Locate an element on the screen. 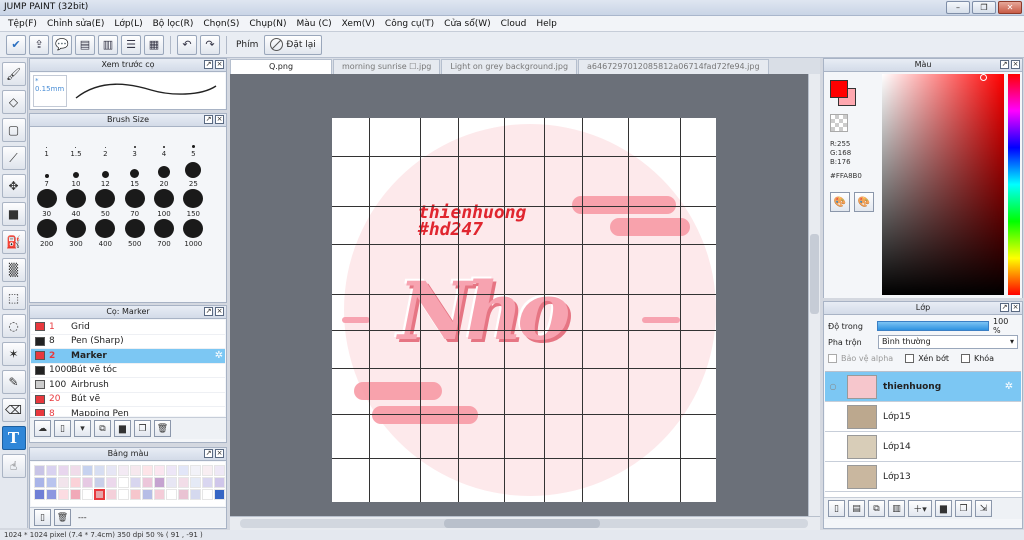 Image resolution: width=1024 pixels, height=540 pixels. new-layer-settings-icon: ▤ is located at coordinates (856, 508).